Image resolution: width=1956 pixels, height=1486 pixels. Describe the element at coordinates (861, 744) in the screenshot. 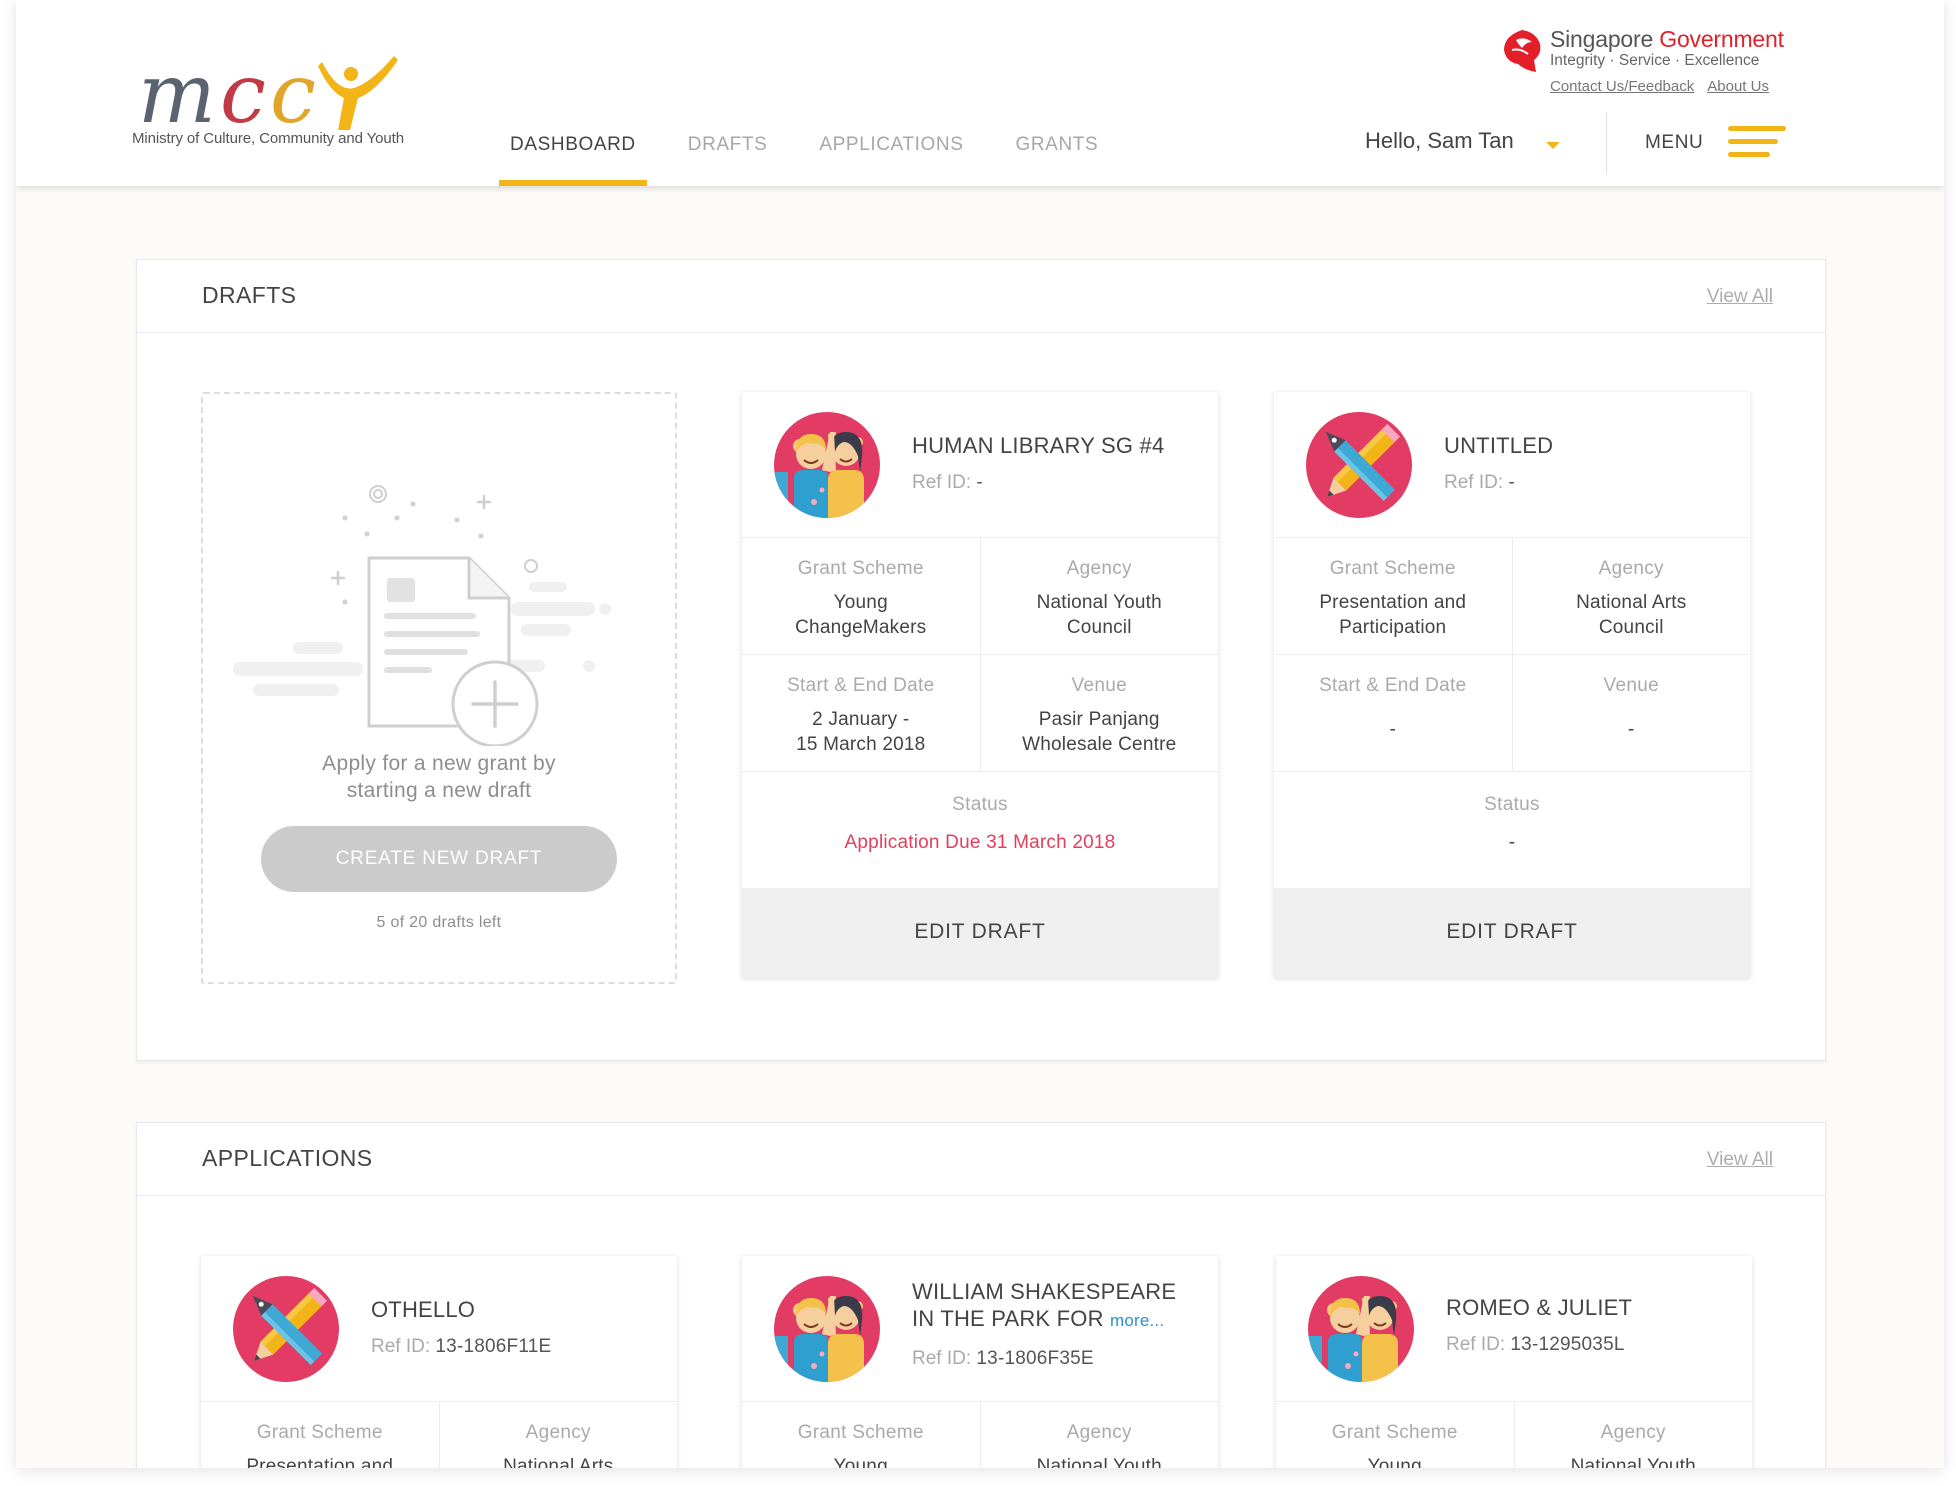

I see `date-line-2: 15 March 2018` at that location.